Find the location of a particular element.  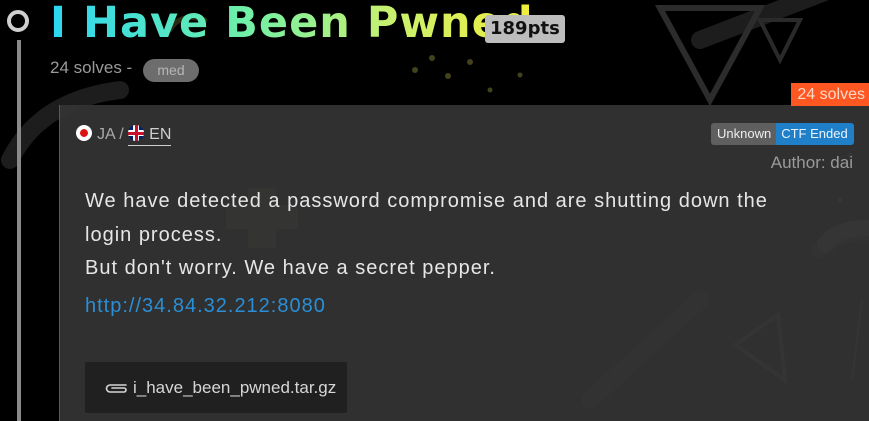

japan-flag-icon is located at coordinates (84, 133).